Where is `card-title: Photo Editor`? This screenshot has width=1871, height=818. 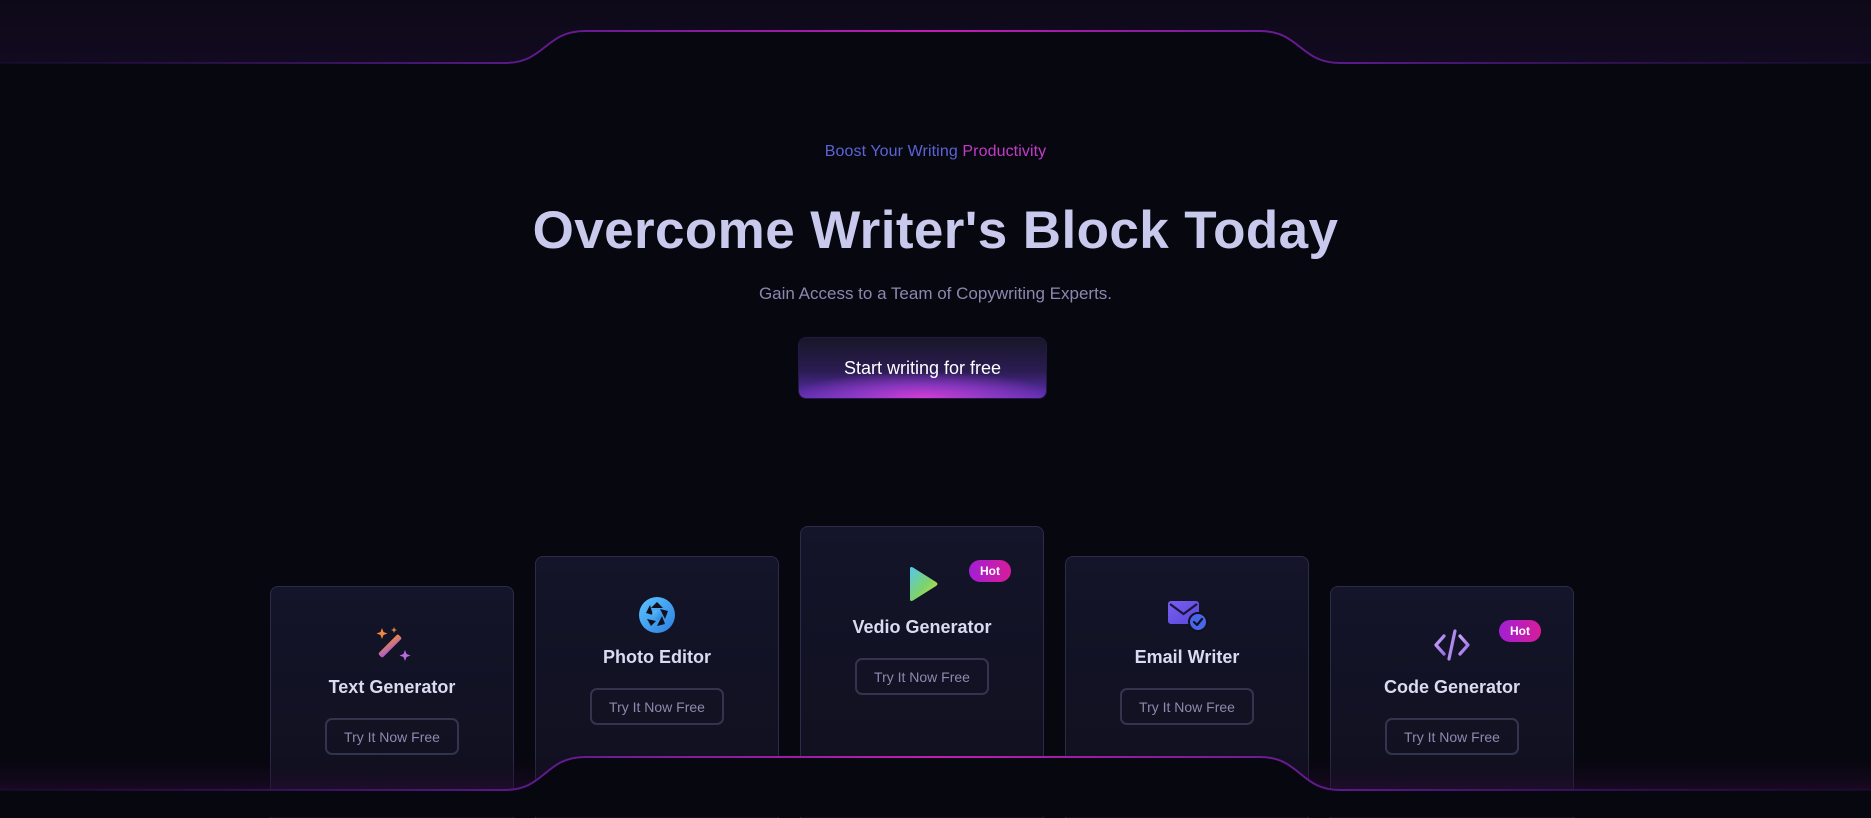
card-title: Photo Editor is located at coordinates (657, 657).